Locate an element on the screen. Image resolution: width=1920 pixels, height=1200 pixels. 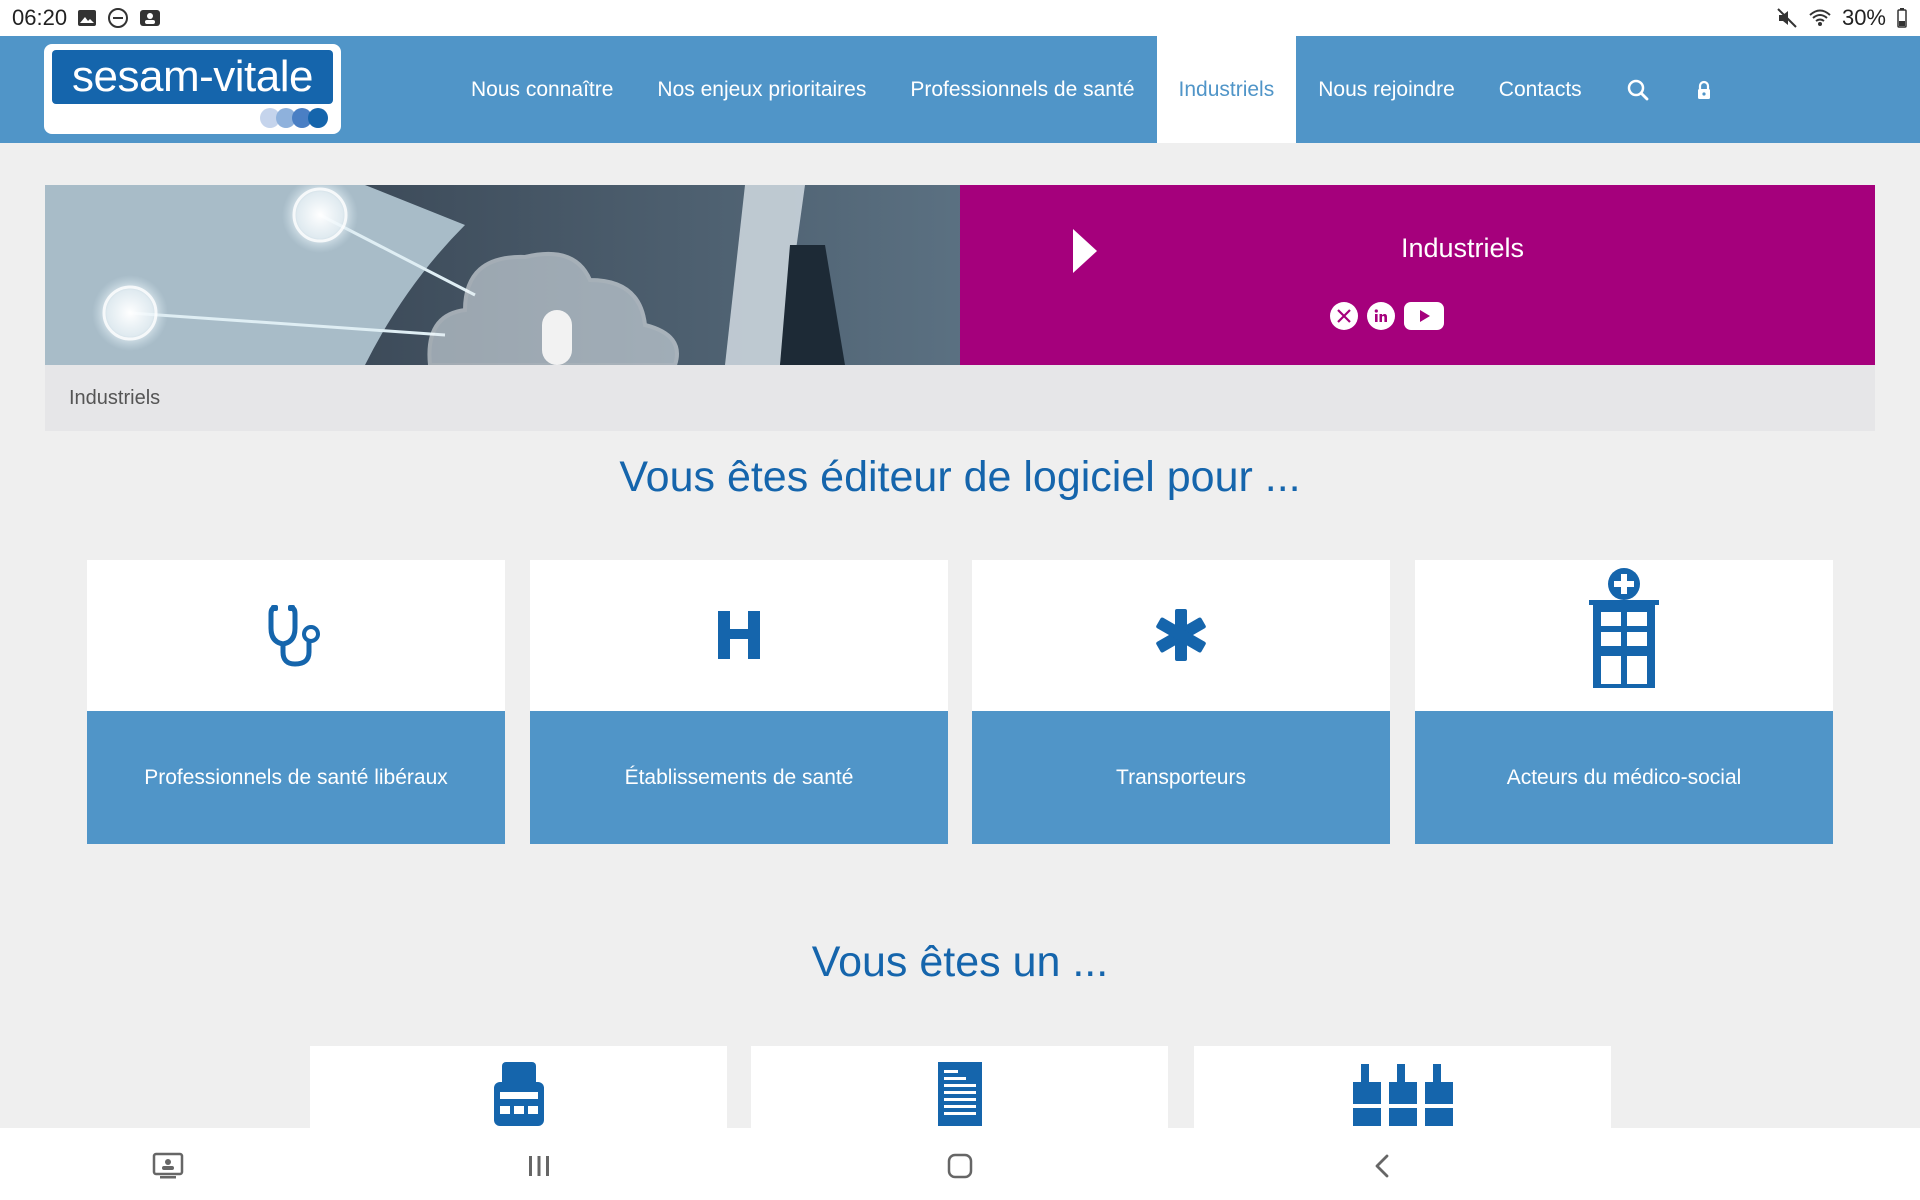
medical-building-icon is located at coordinates (1624, 628).